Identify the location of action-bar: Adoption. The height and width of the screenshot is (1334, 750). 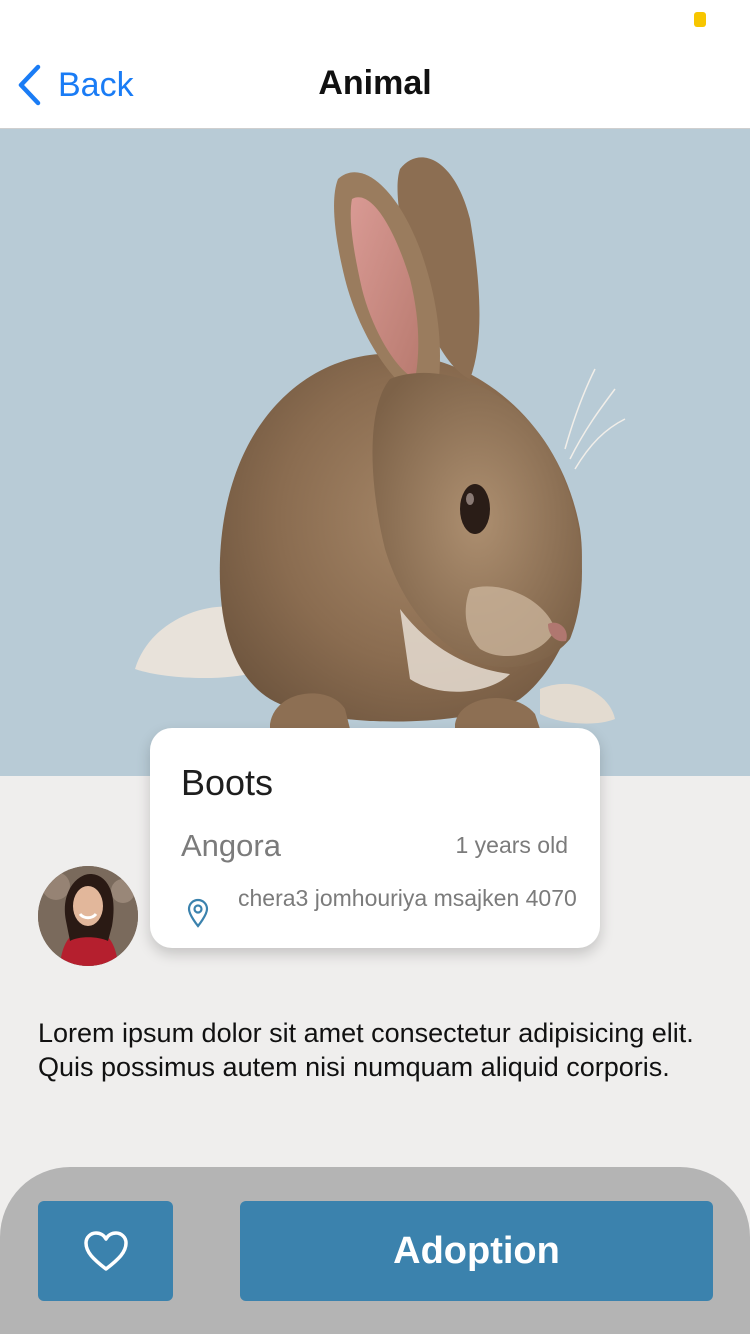
(375, 1250).